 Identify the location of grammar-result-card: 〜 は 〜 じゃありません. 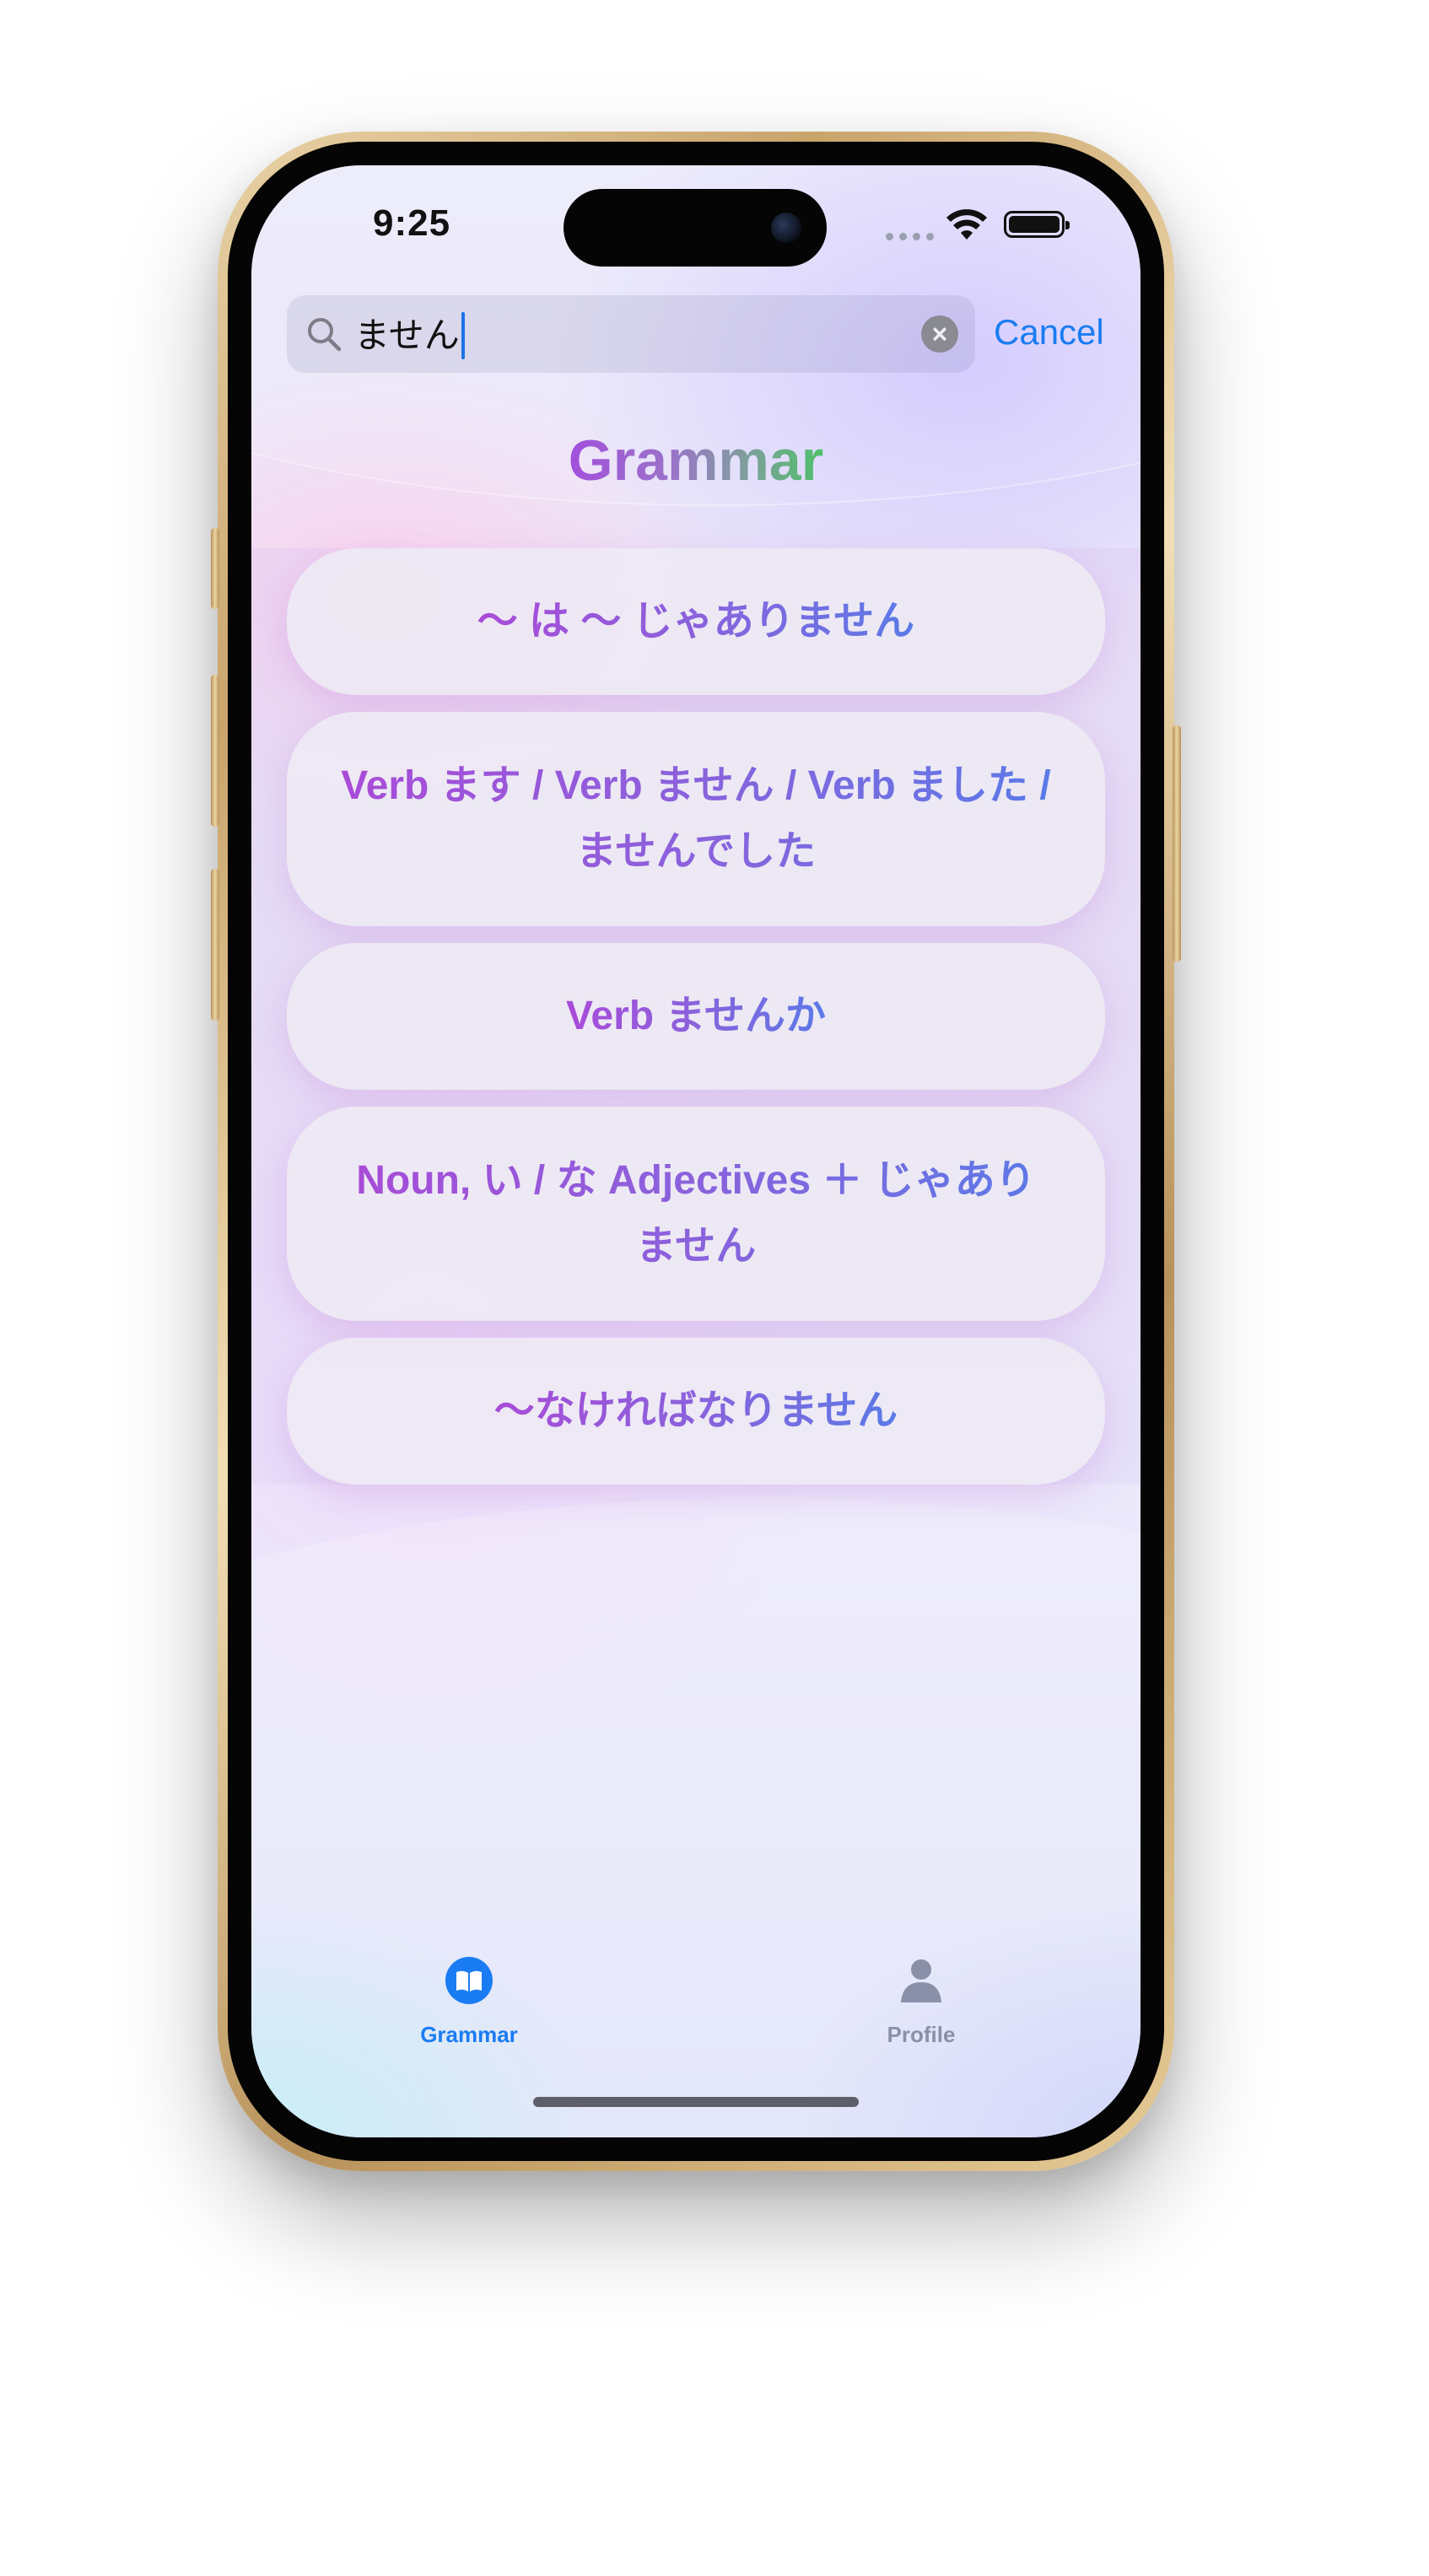
(696, 621).